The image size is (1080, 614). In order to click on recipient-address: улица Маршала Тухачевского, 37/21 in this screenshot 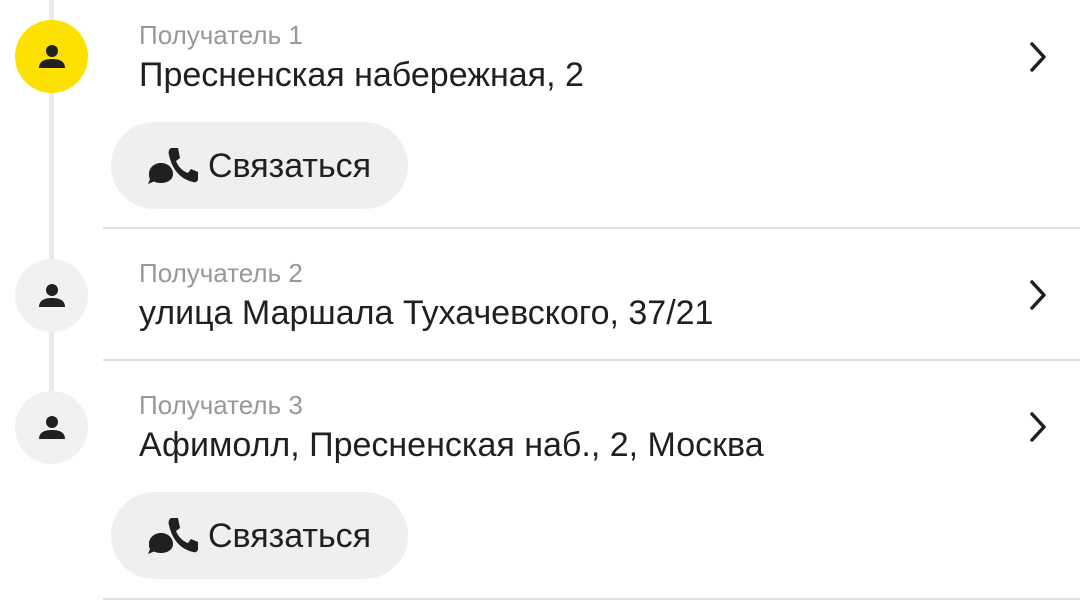, I will do `click(426, 313)`.